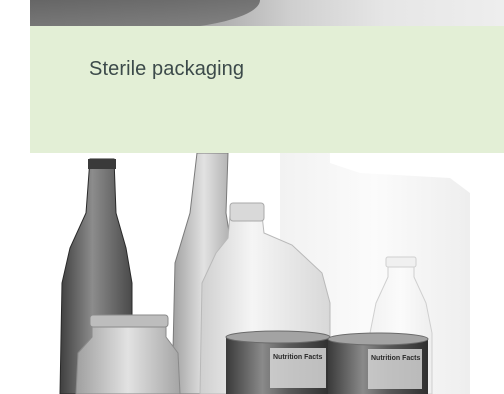  Describe the element at coordinates (378, 363) in the screenshot. I see `aluminum-can-right` at that location.